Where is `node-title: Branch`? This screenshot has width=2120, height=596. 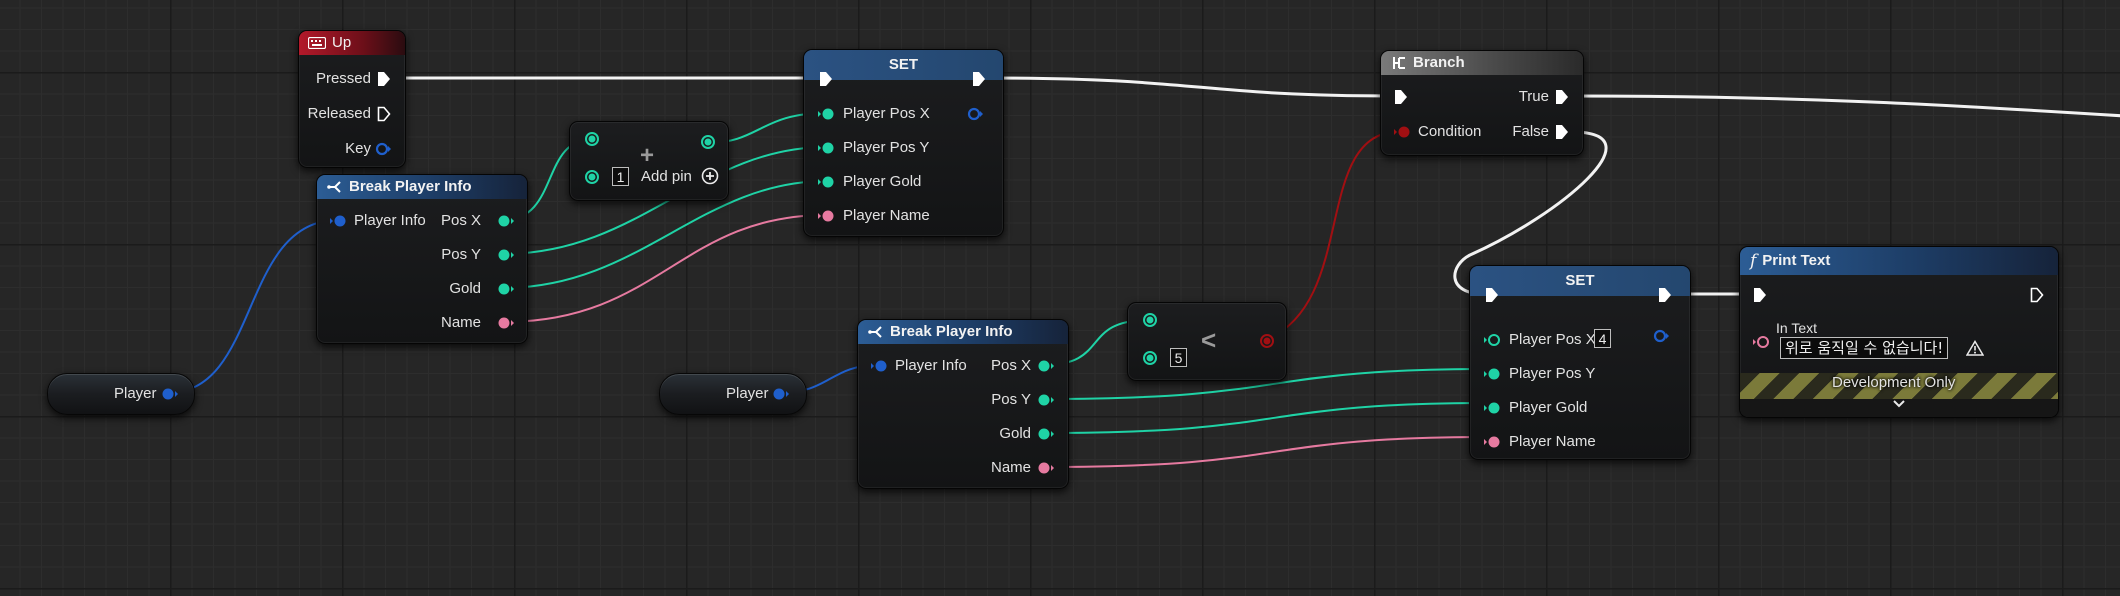 node-title: Branch is located at coordinates (1439, 62).